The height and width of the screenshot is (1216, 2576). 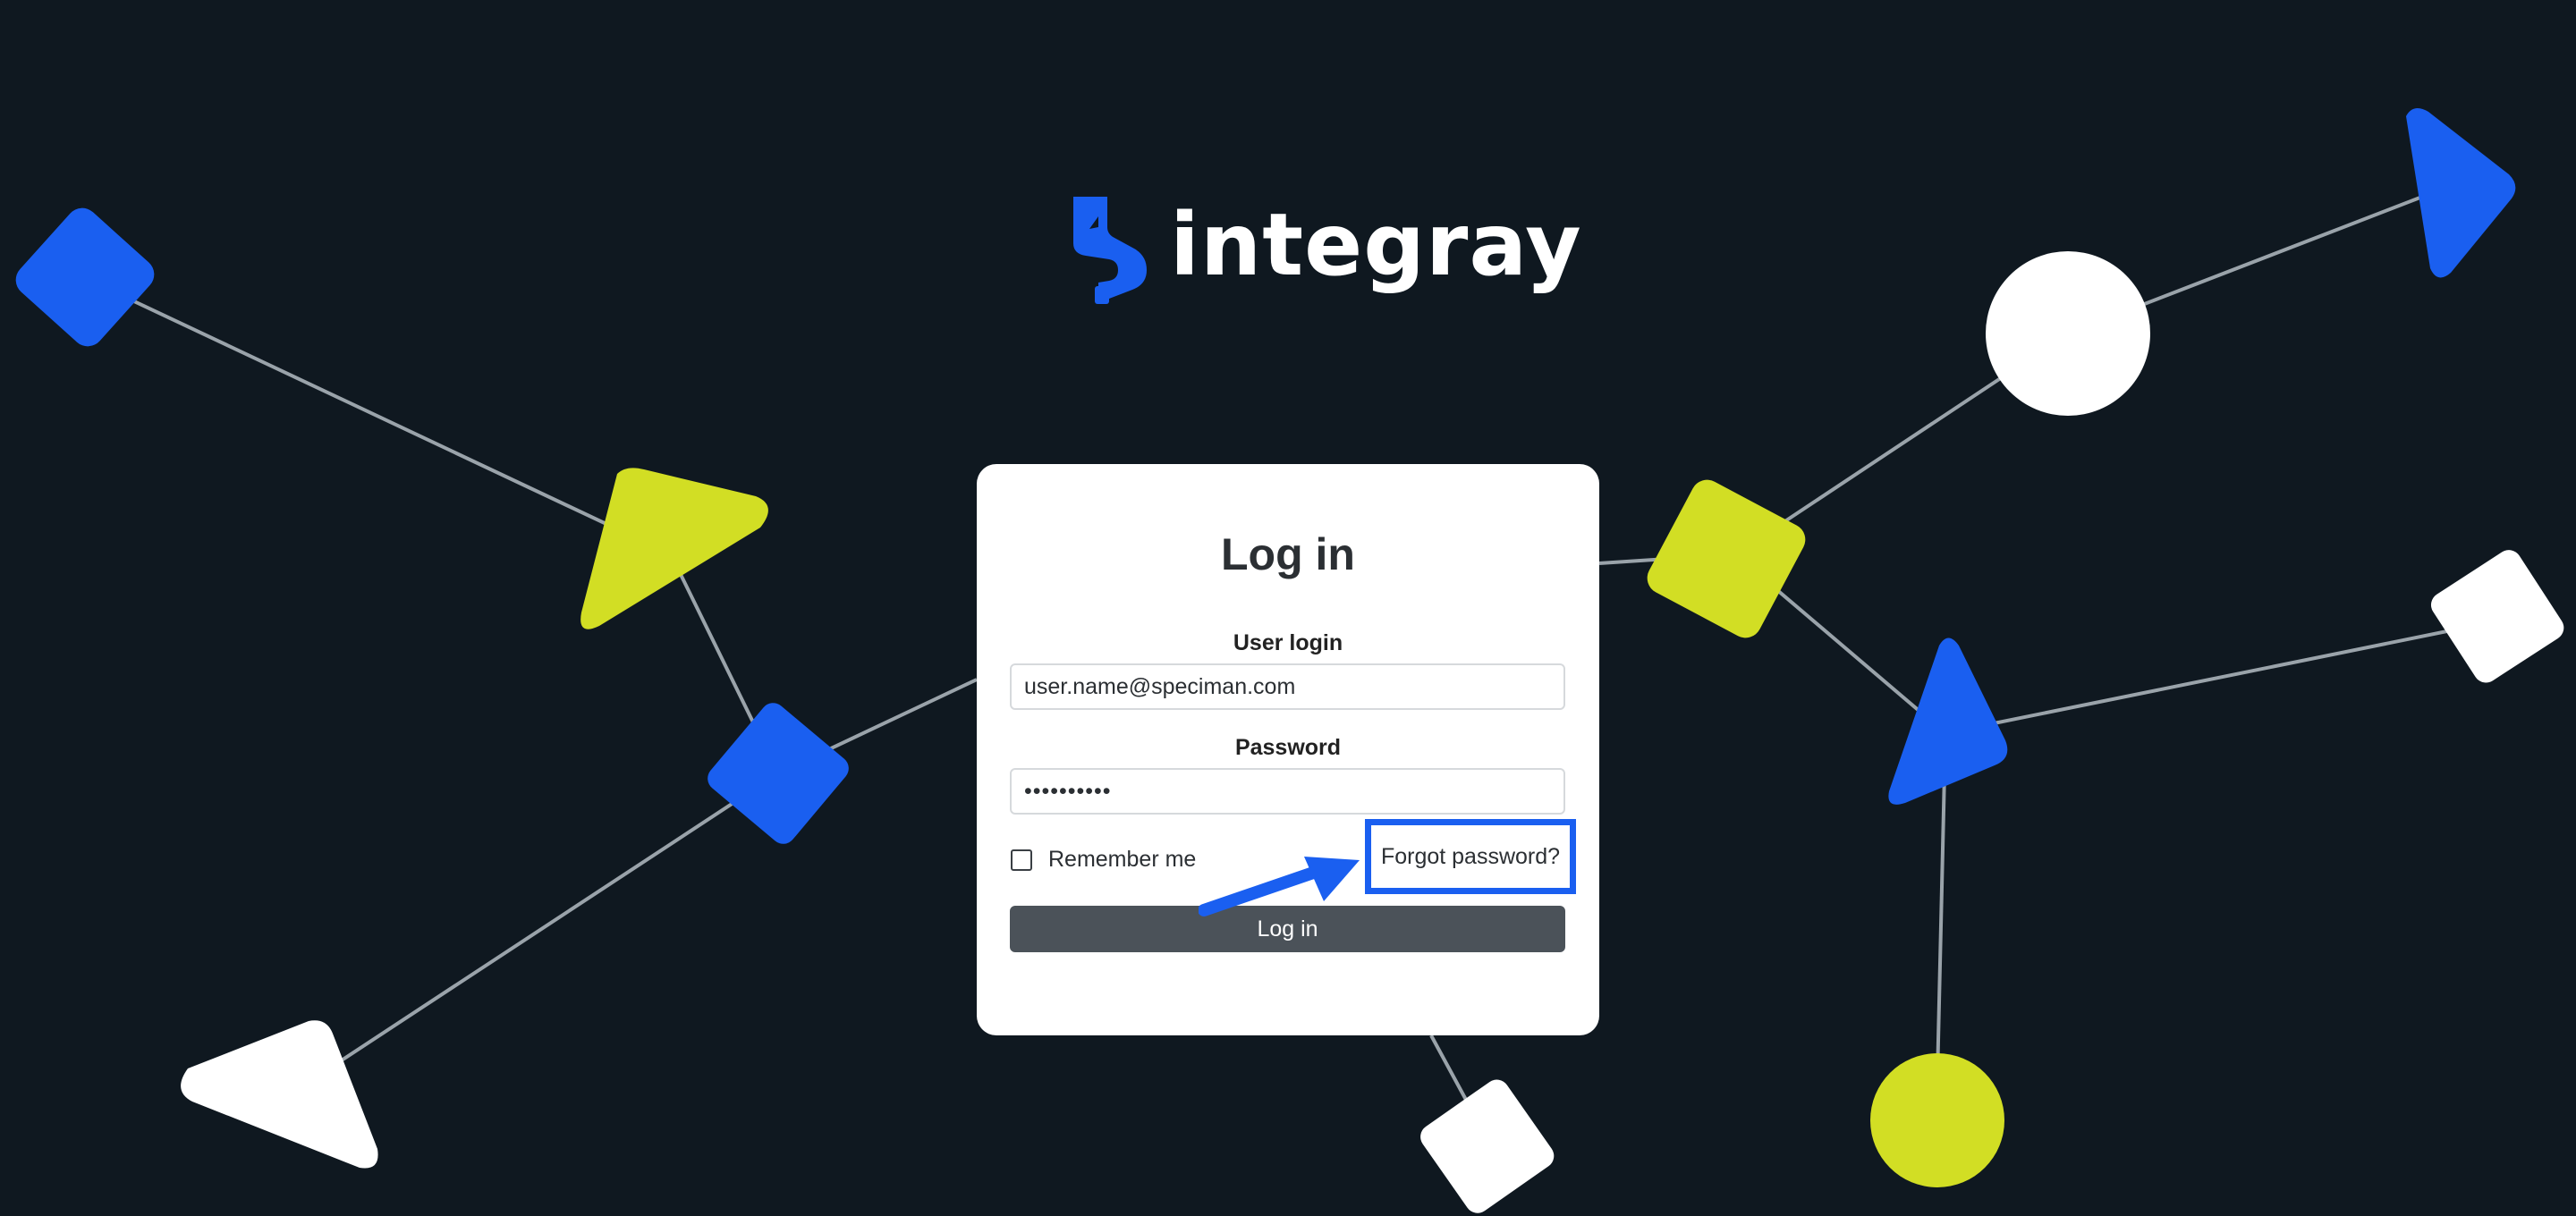 I want to click on user-login-field, so click(x=1287, y=686).